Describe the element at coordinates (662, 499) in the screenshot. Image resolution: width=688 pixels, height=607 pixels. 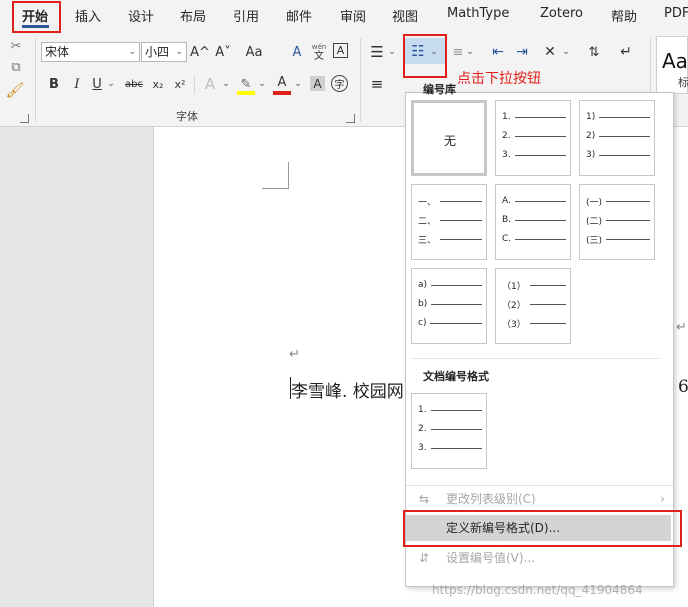
I see `chevron-right-icon: ›` at that location.